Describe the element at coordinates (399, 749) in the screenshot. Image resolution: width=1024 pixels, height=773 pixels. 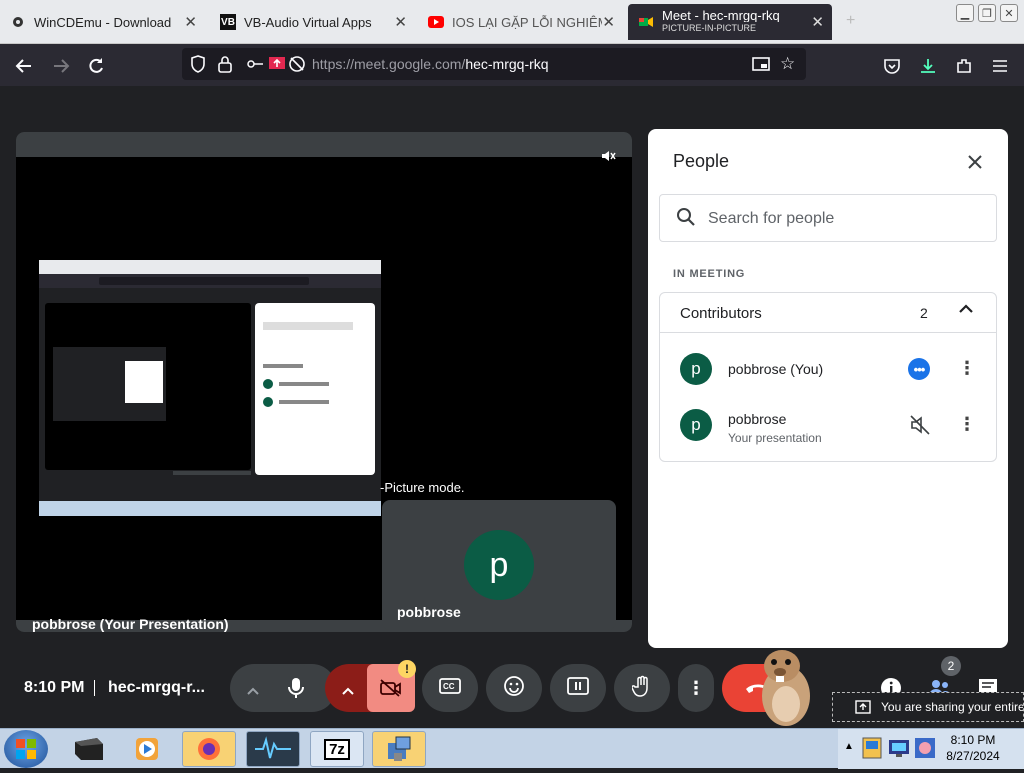
I see `taskbar-app-archive` at that location.